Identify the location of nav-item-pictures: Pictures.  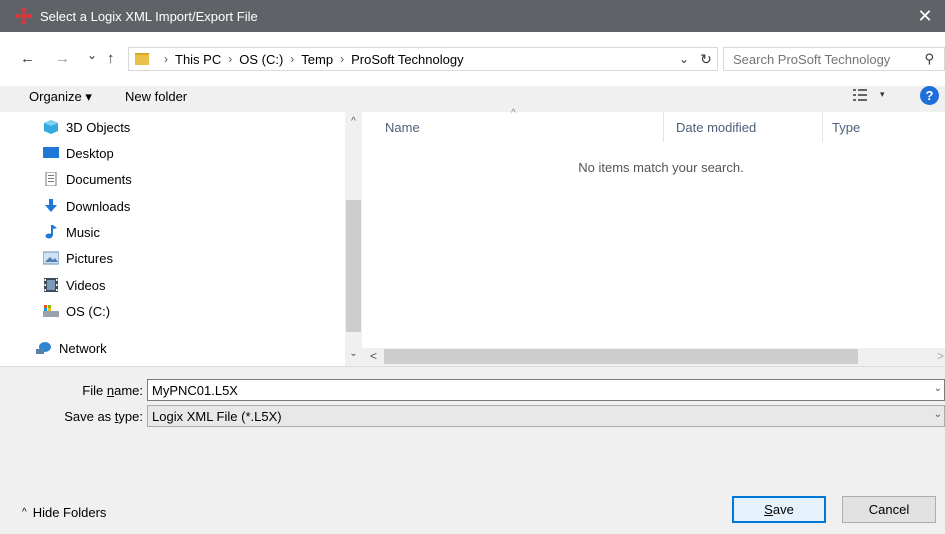
(77, 258).